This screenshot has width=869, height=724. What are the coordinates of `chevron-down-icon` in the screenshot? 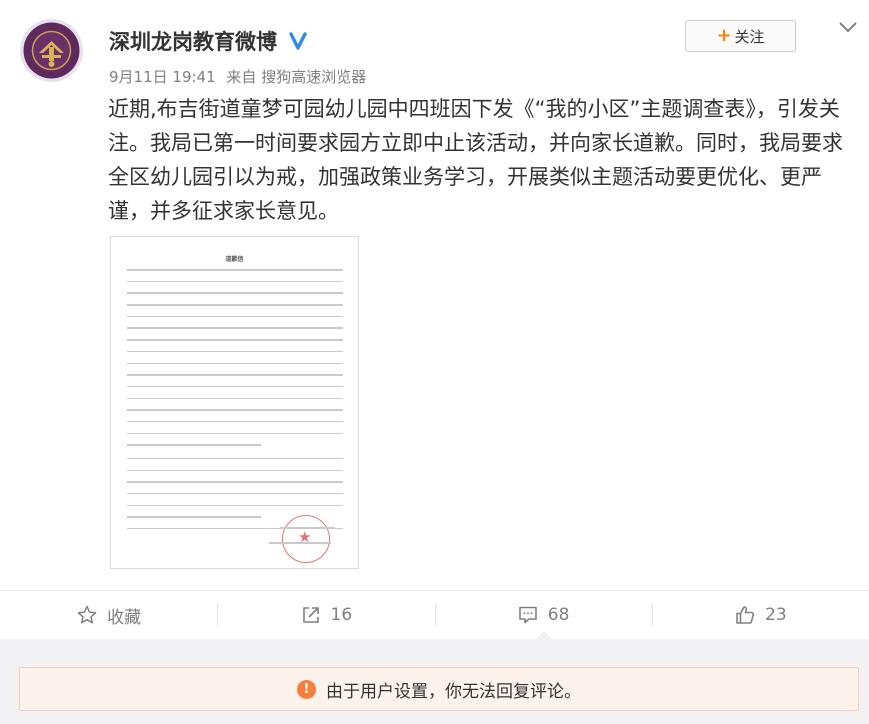 It's located at (848, 27).